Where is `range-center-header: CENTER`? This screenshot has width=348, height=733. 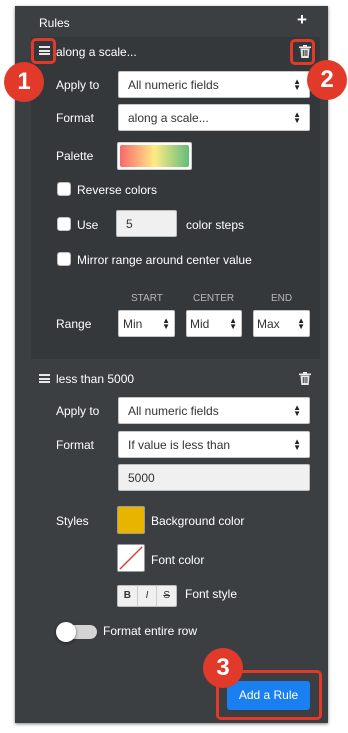 range-center-header: CENTER is located at coordinates (214, 298).